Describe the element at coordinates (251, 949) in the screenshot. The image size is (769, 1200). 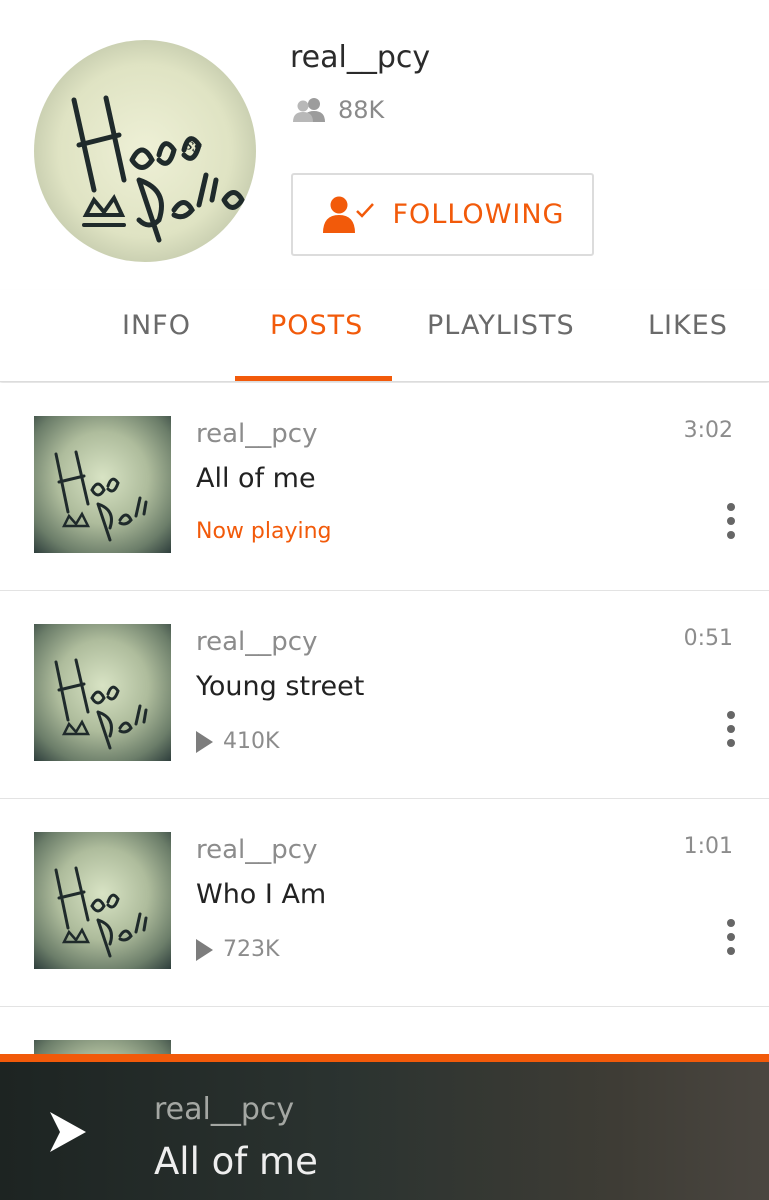
I see `play-count-number: 723K` at that location.